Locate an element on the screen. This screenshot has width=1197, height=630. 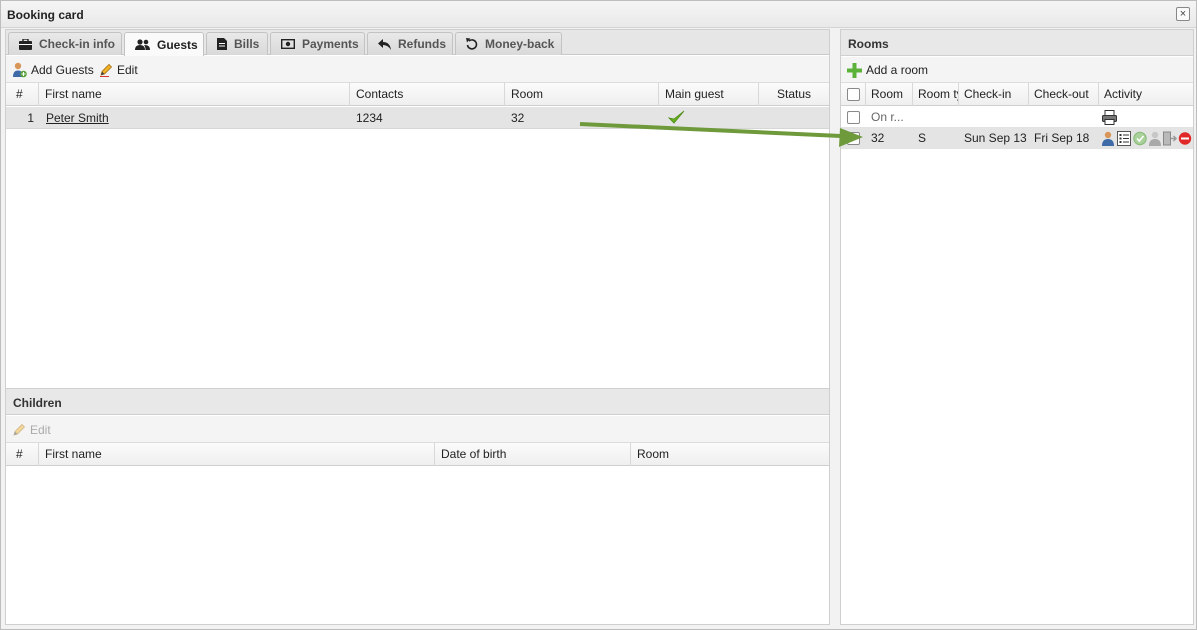
title-bar: Booking card × is located at coordinates (598, 14).